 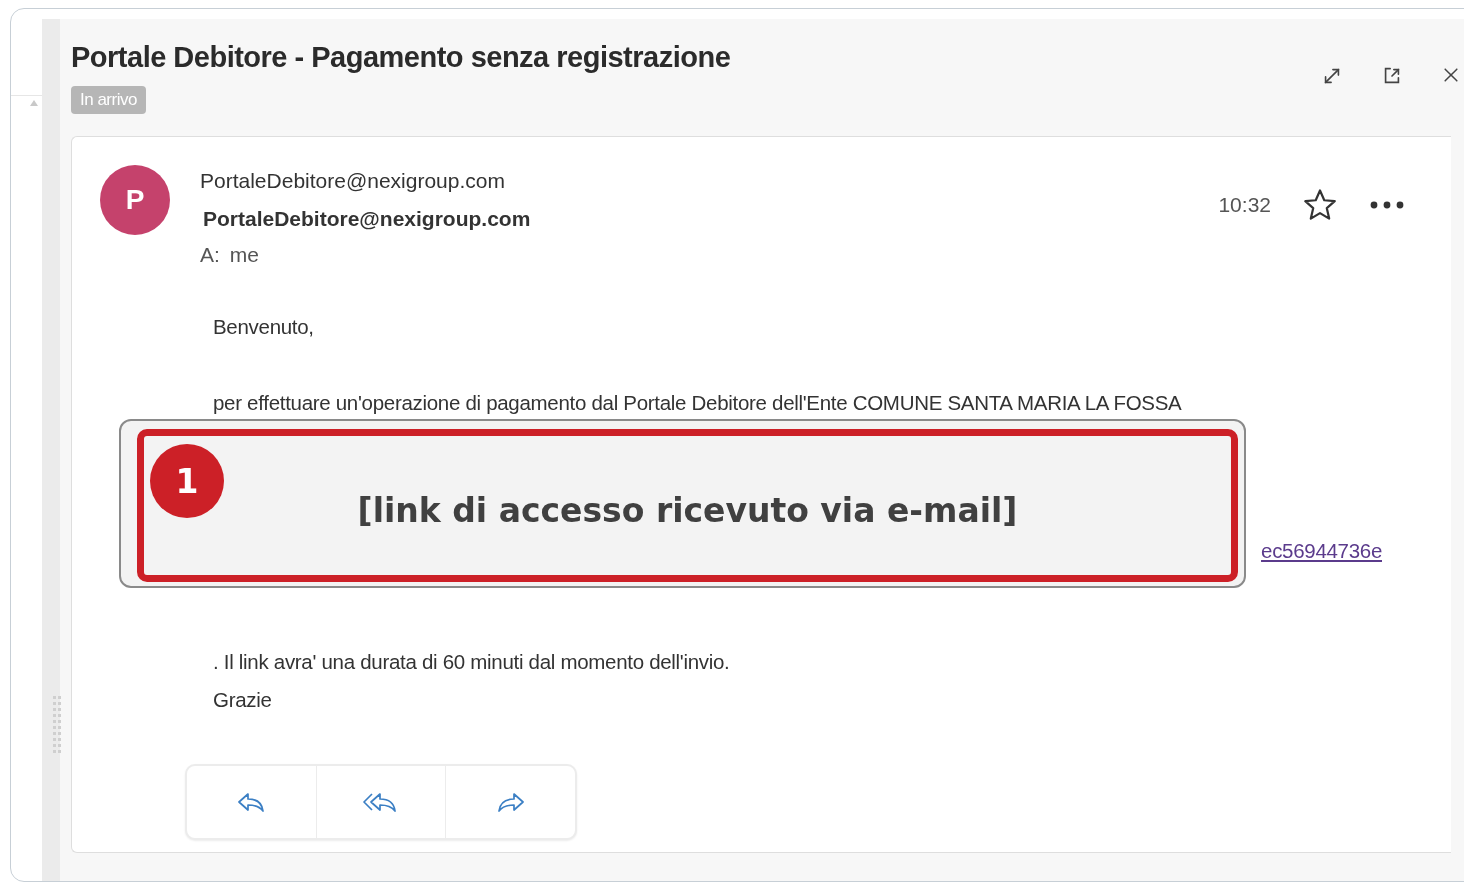 What do you see at coordinates (243, 700) in the screenshot?
I see `body-text: Grazie` at bounding box center [243, 700].